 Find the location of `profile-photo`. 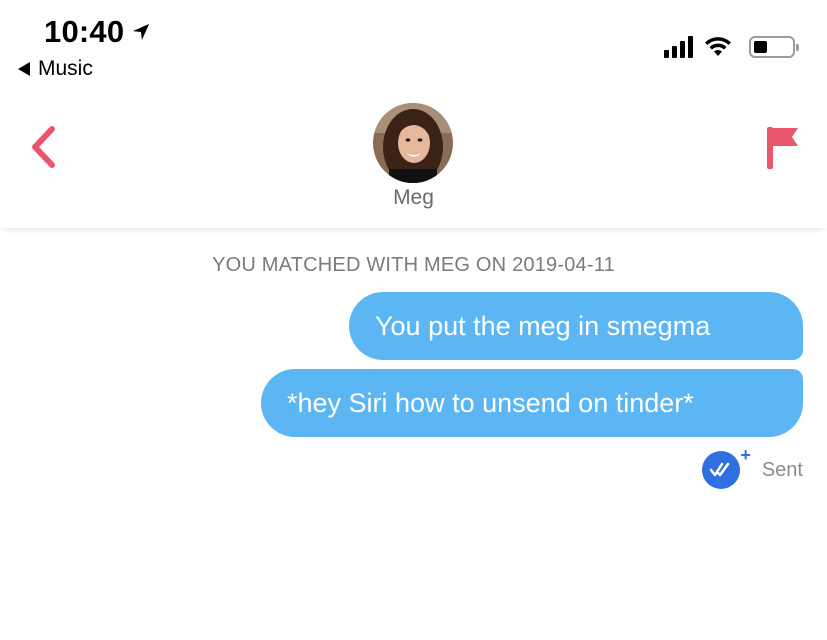

profile-photo is located at coordinates (413, 143).